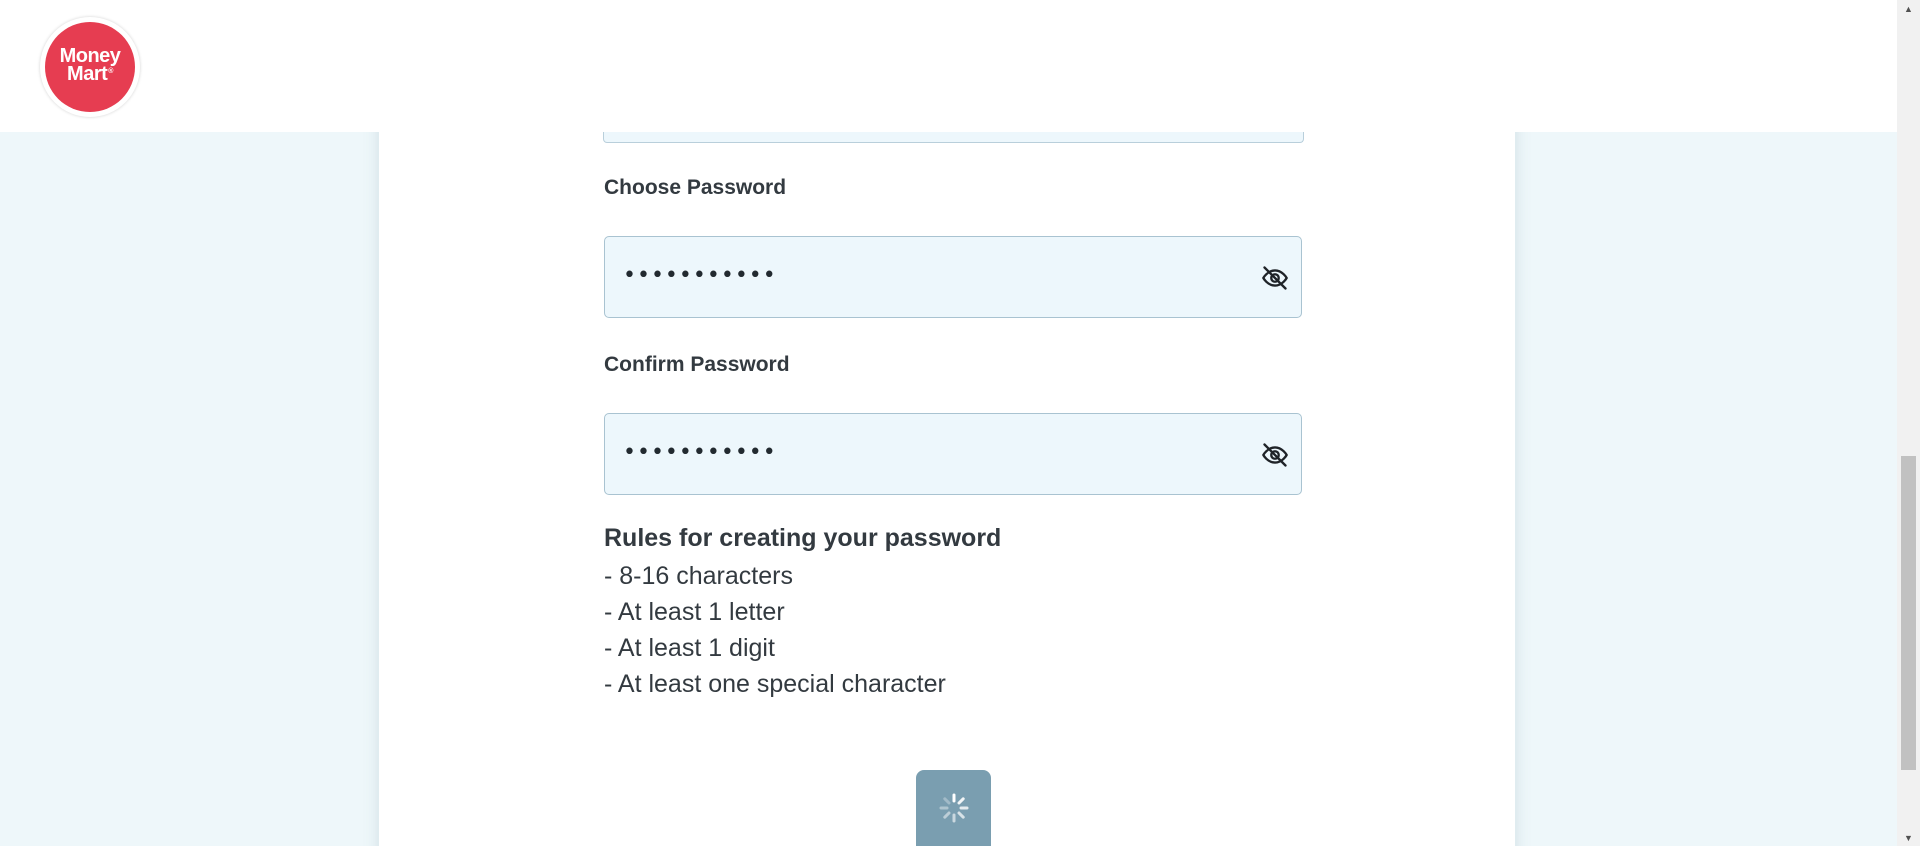 Image resolution: width=1920 pixels, height=846 pixels. I want to click on money-mart-logo: Money Mart®, so click(90, 67).